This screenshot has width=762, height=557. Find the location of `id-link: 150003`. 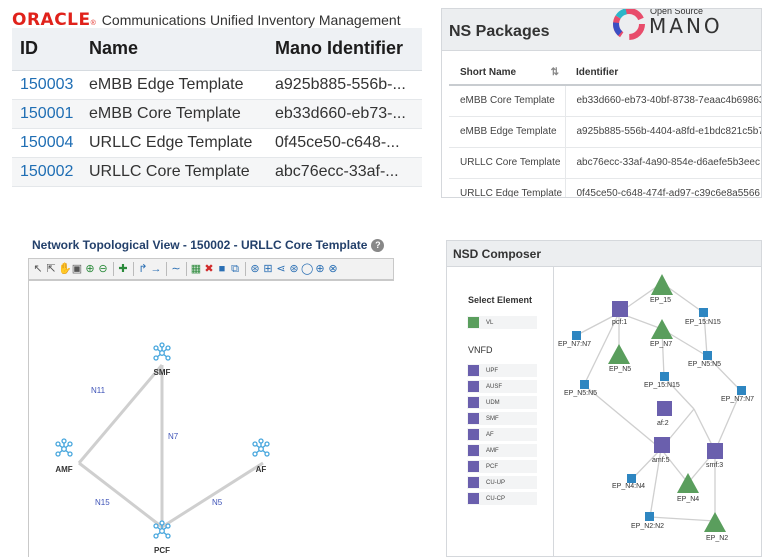

id-link: 150003 is located at coordinates (46, 85).